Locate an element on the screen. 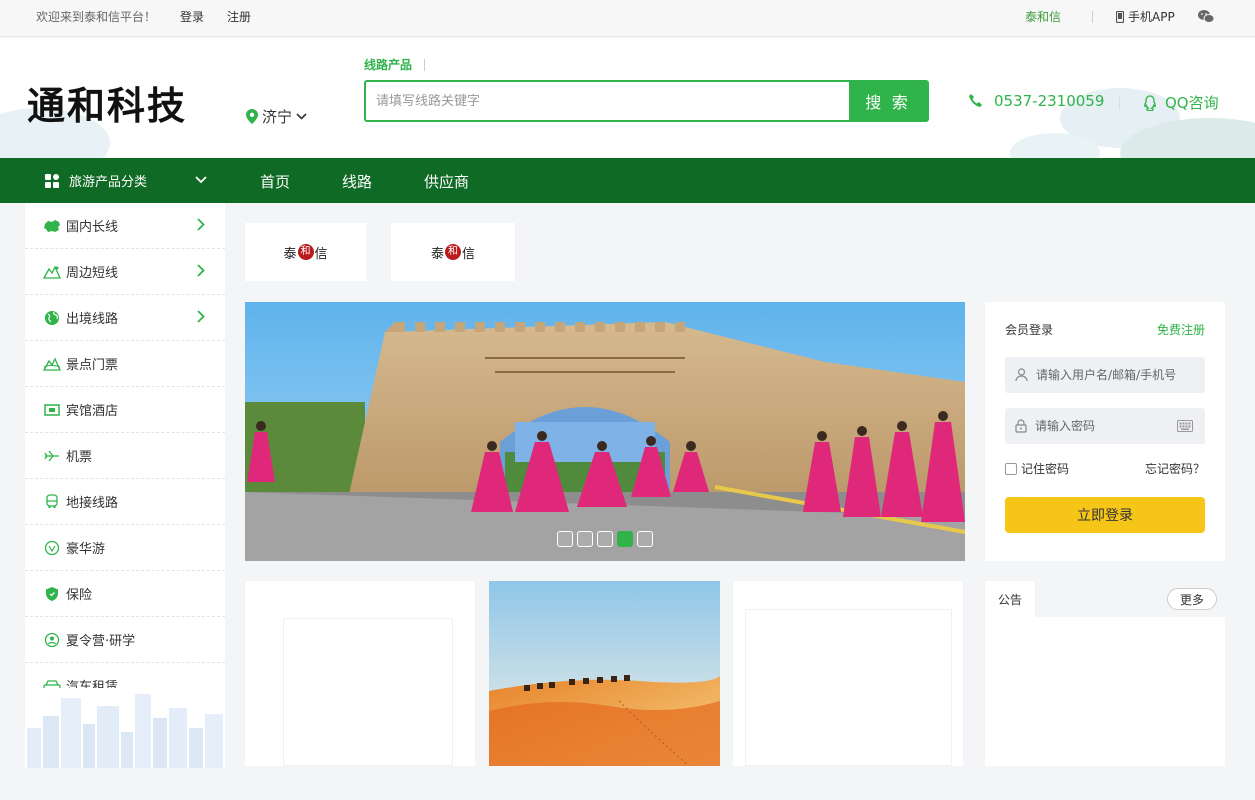  nav-home: 首页 is located at coordinates (275, 181).